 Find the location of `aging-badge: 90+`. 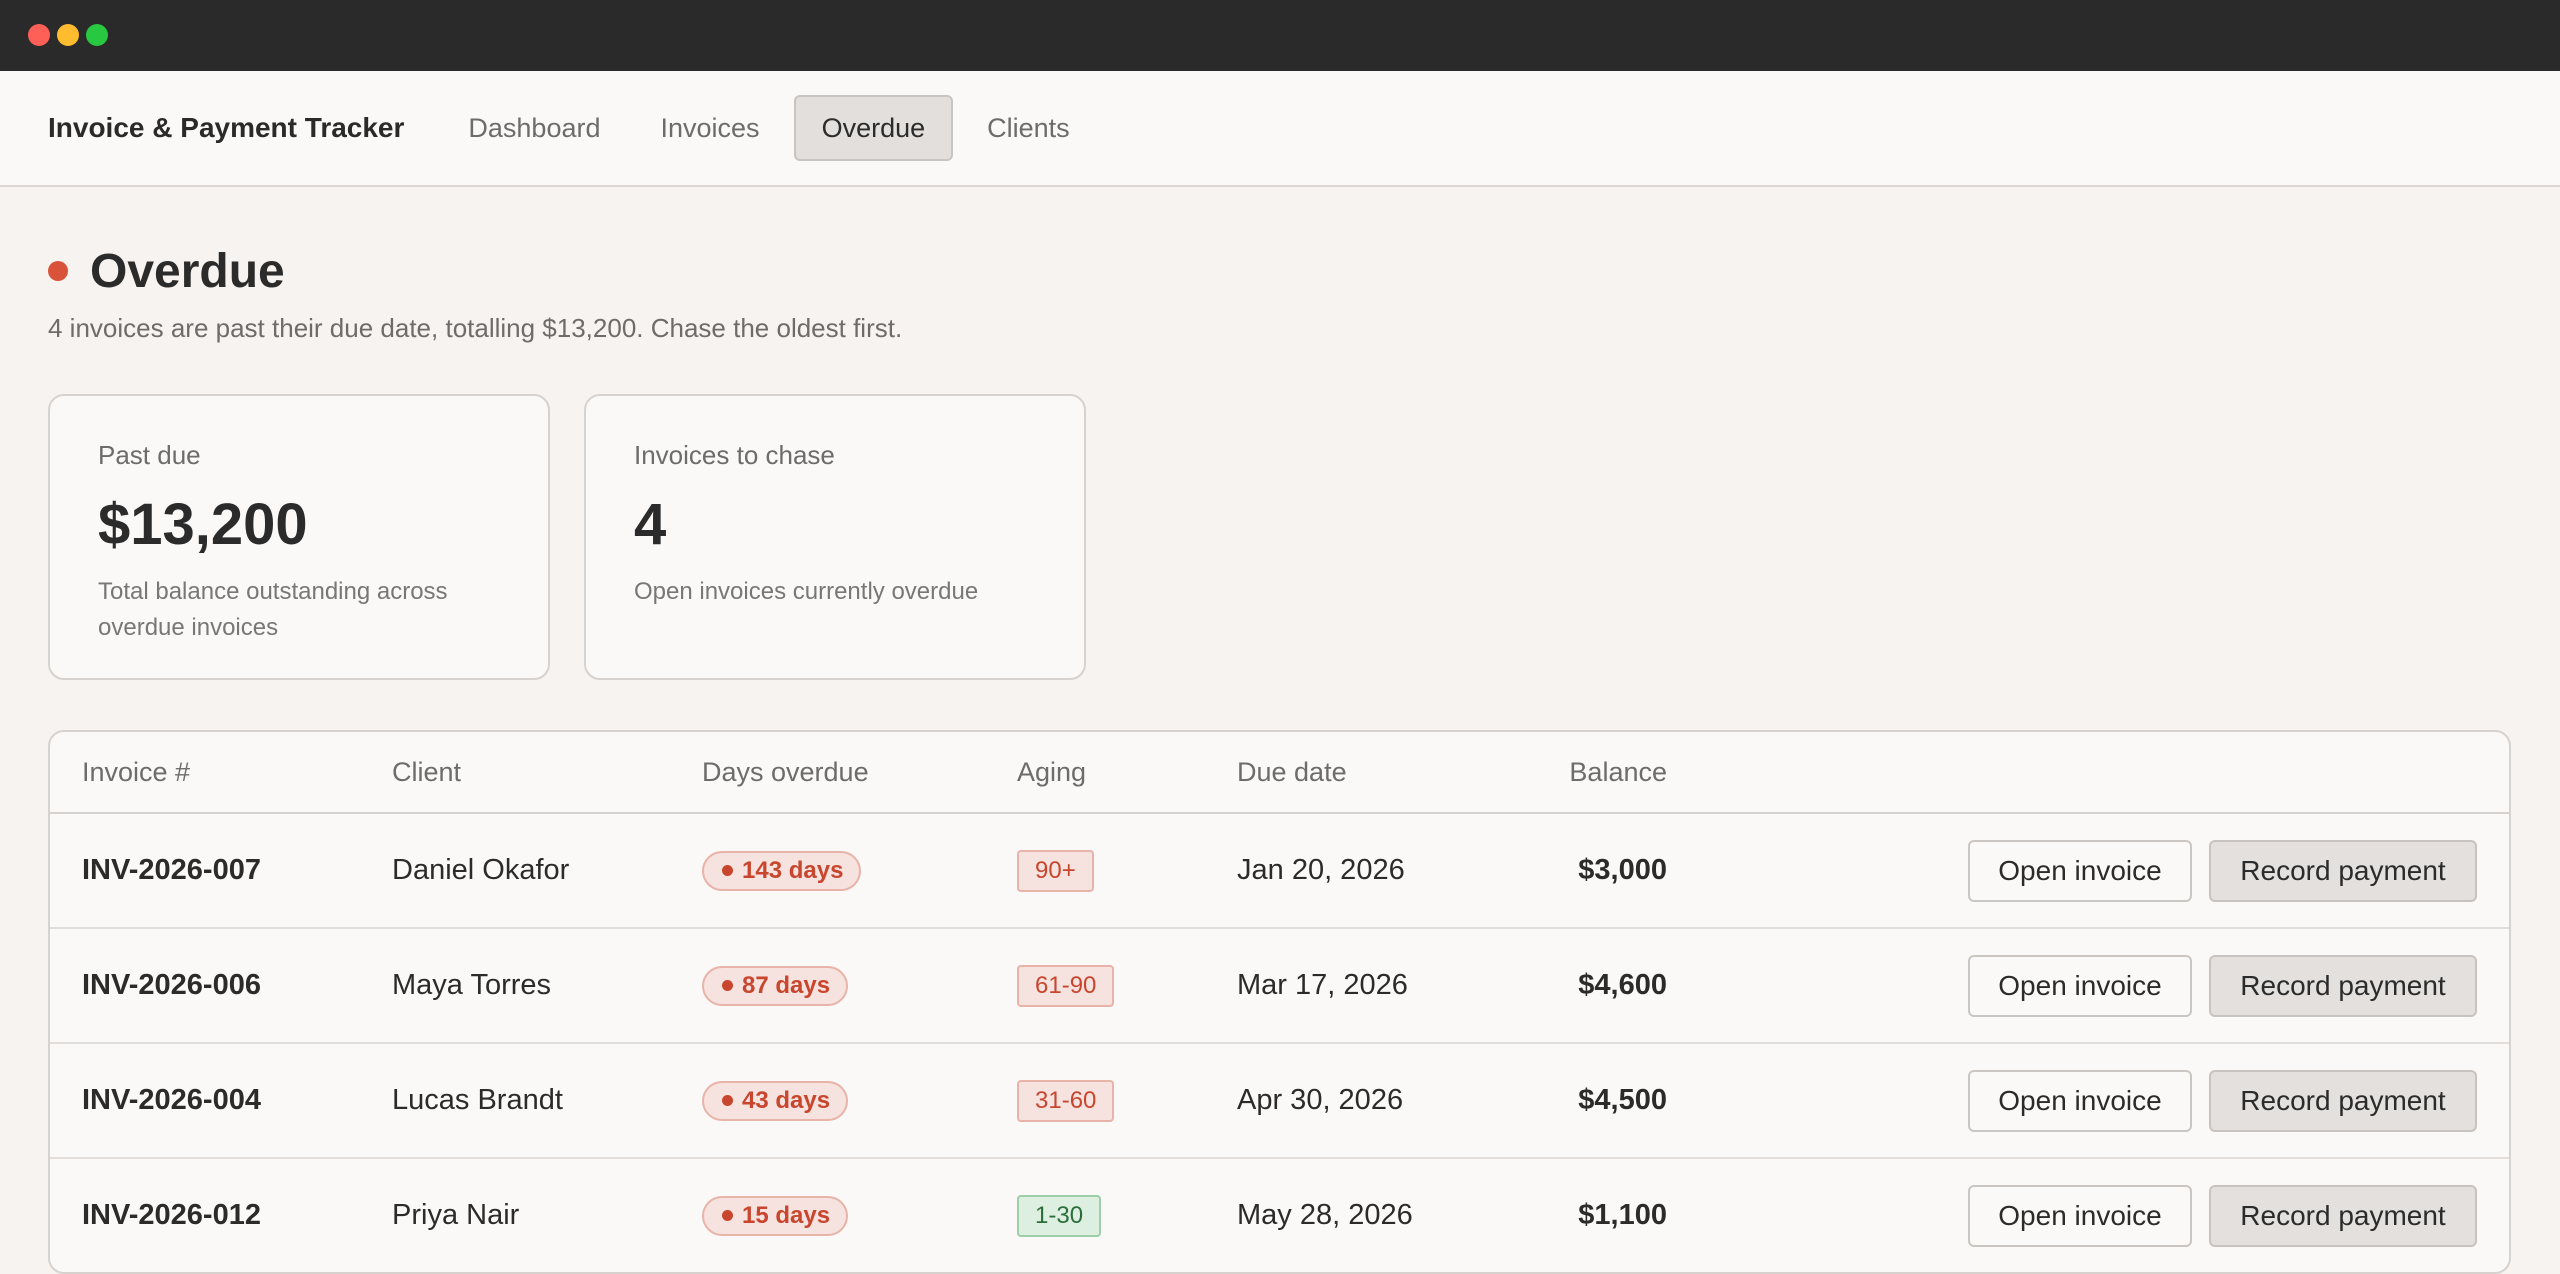

aging-badge: 90+ is located at coordinates (1055, 870).